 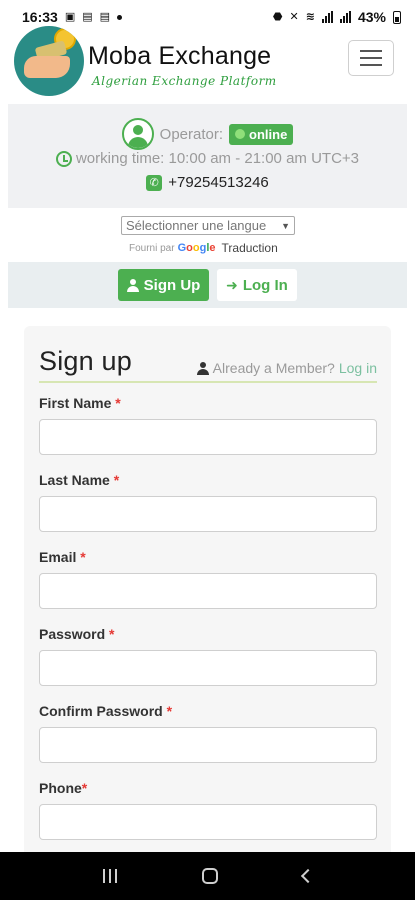 What do you see at coordinates (106, 711) in the screenshot?
I see `confirm-password-label: Confirm Password *` at bounding box center [106, 711].